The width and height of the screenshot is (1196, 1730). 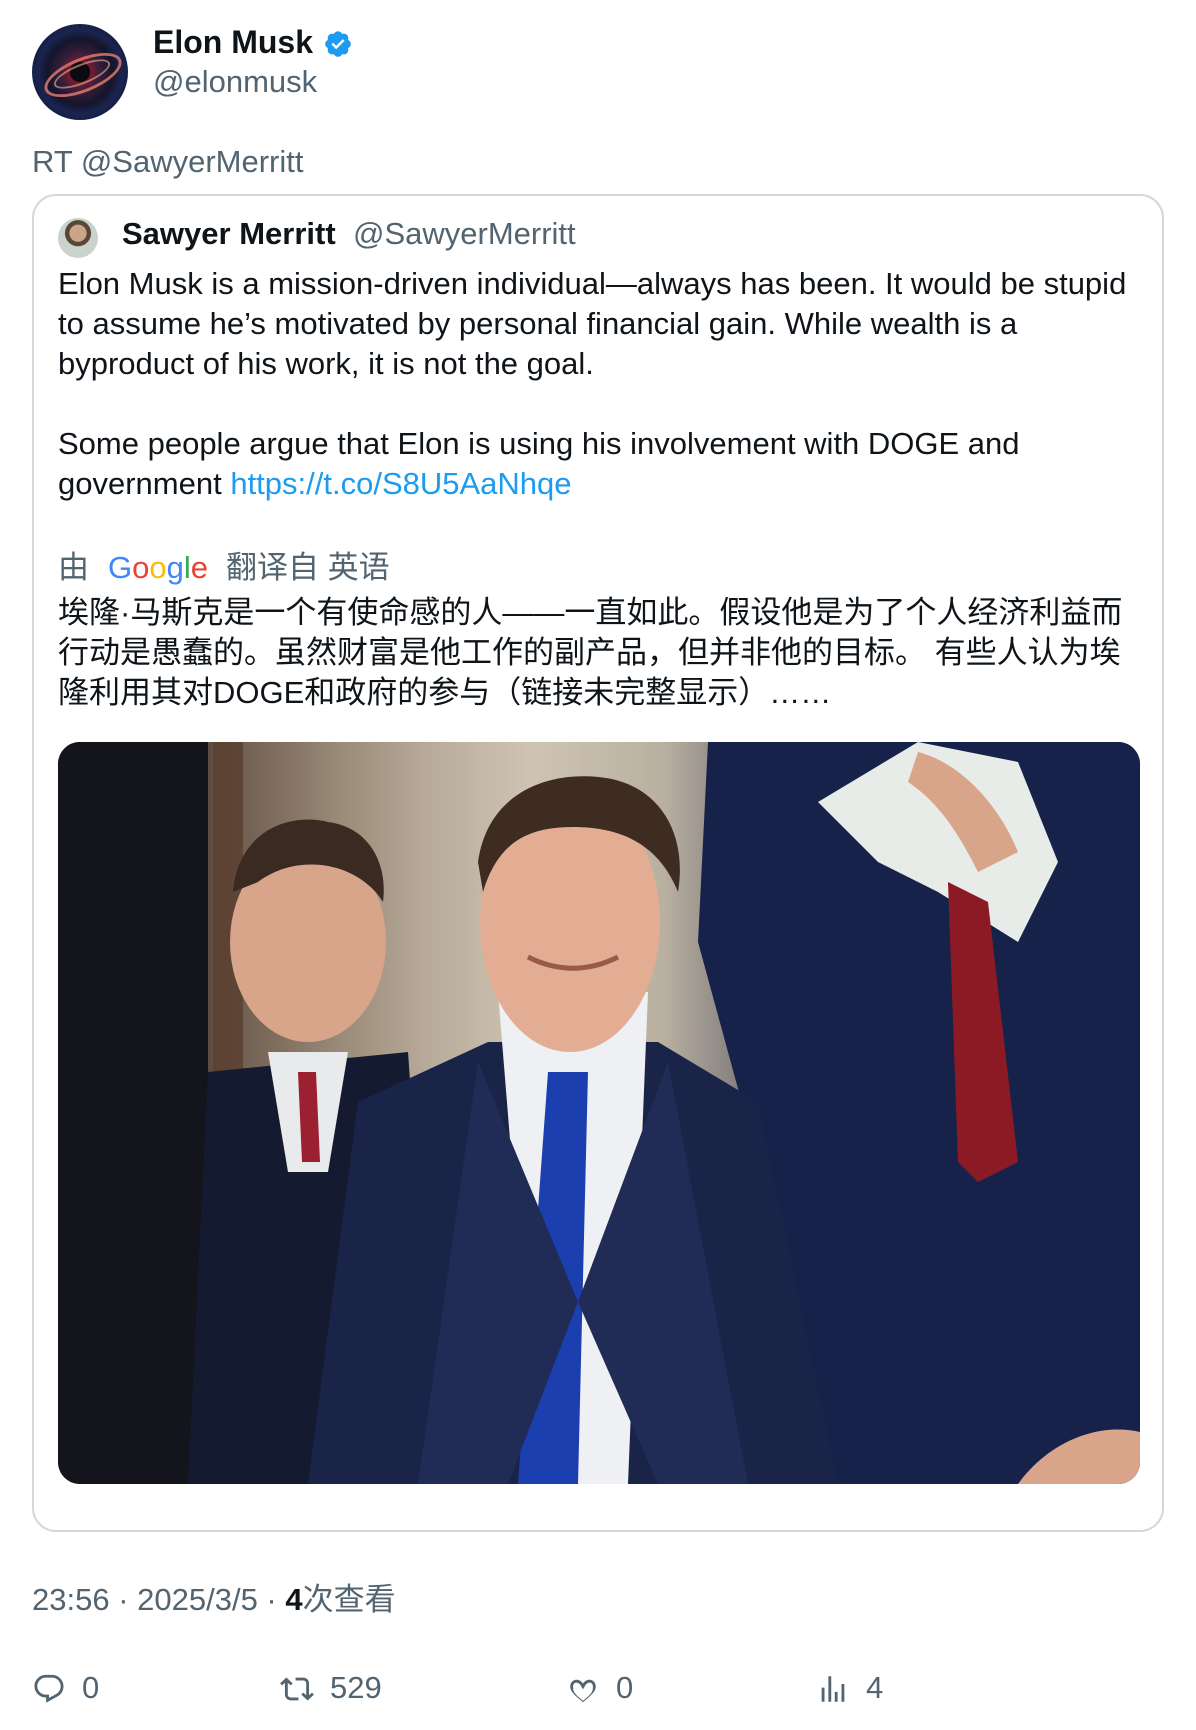 I want to click on translation-source-label: 翻译自 英语, so click(x=308, y=567).